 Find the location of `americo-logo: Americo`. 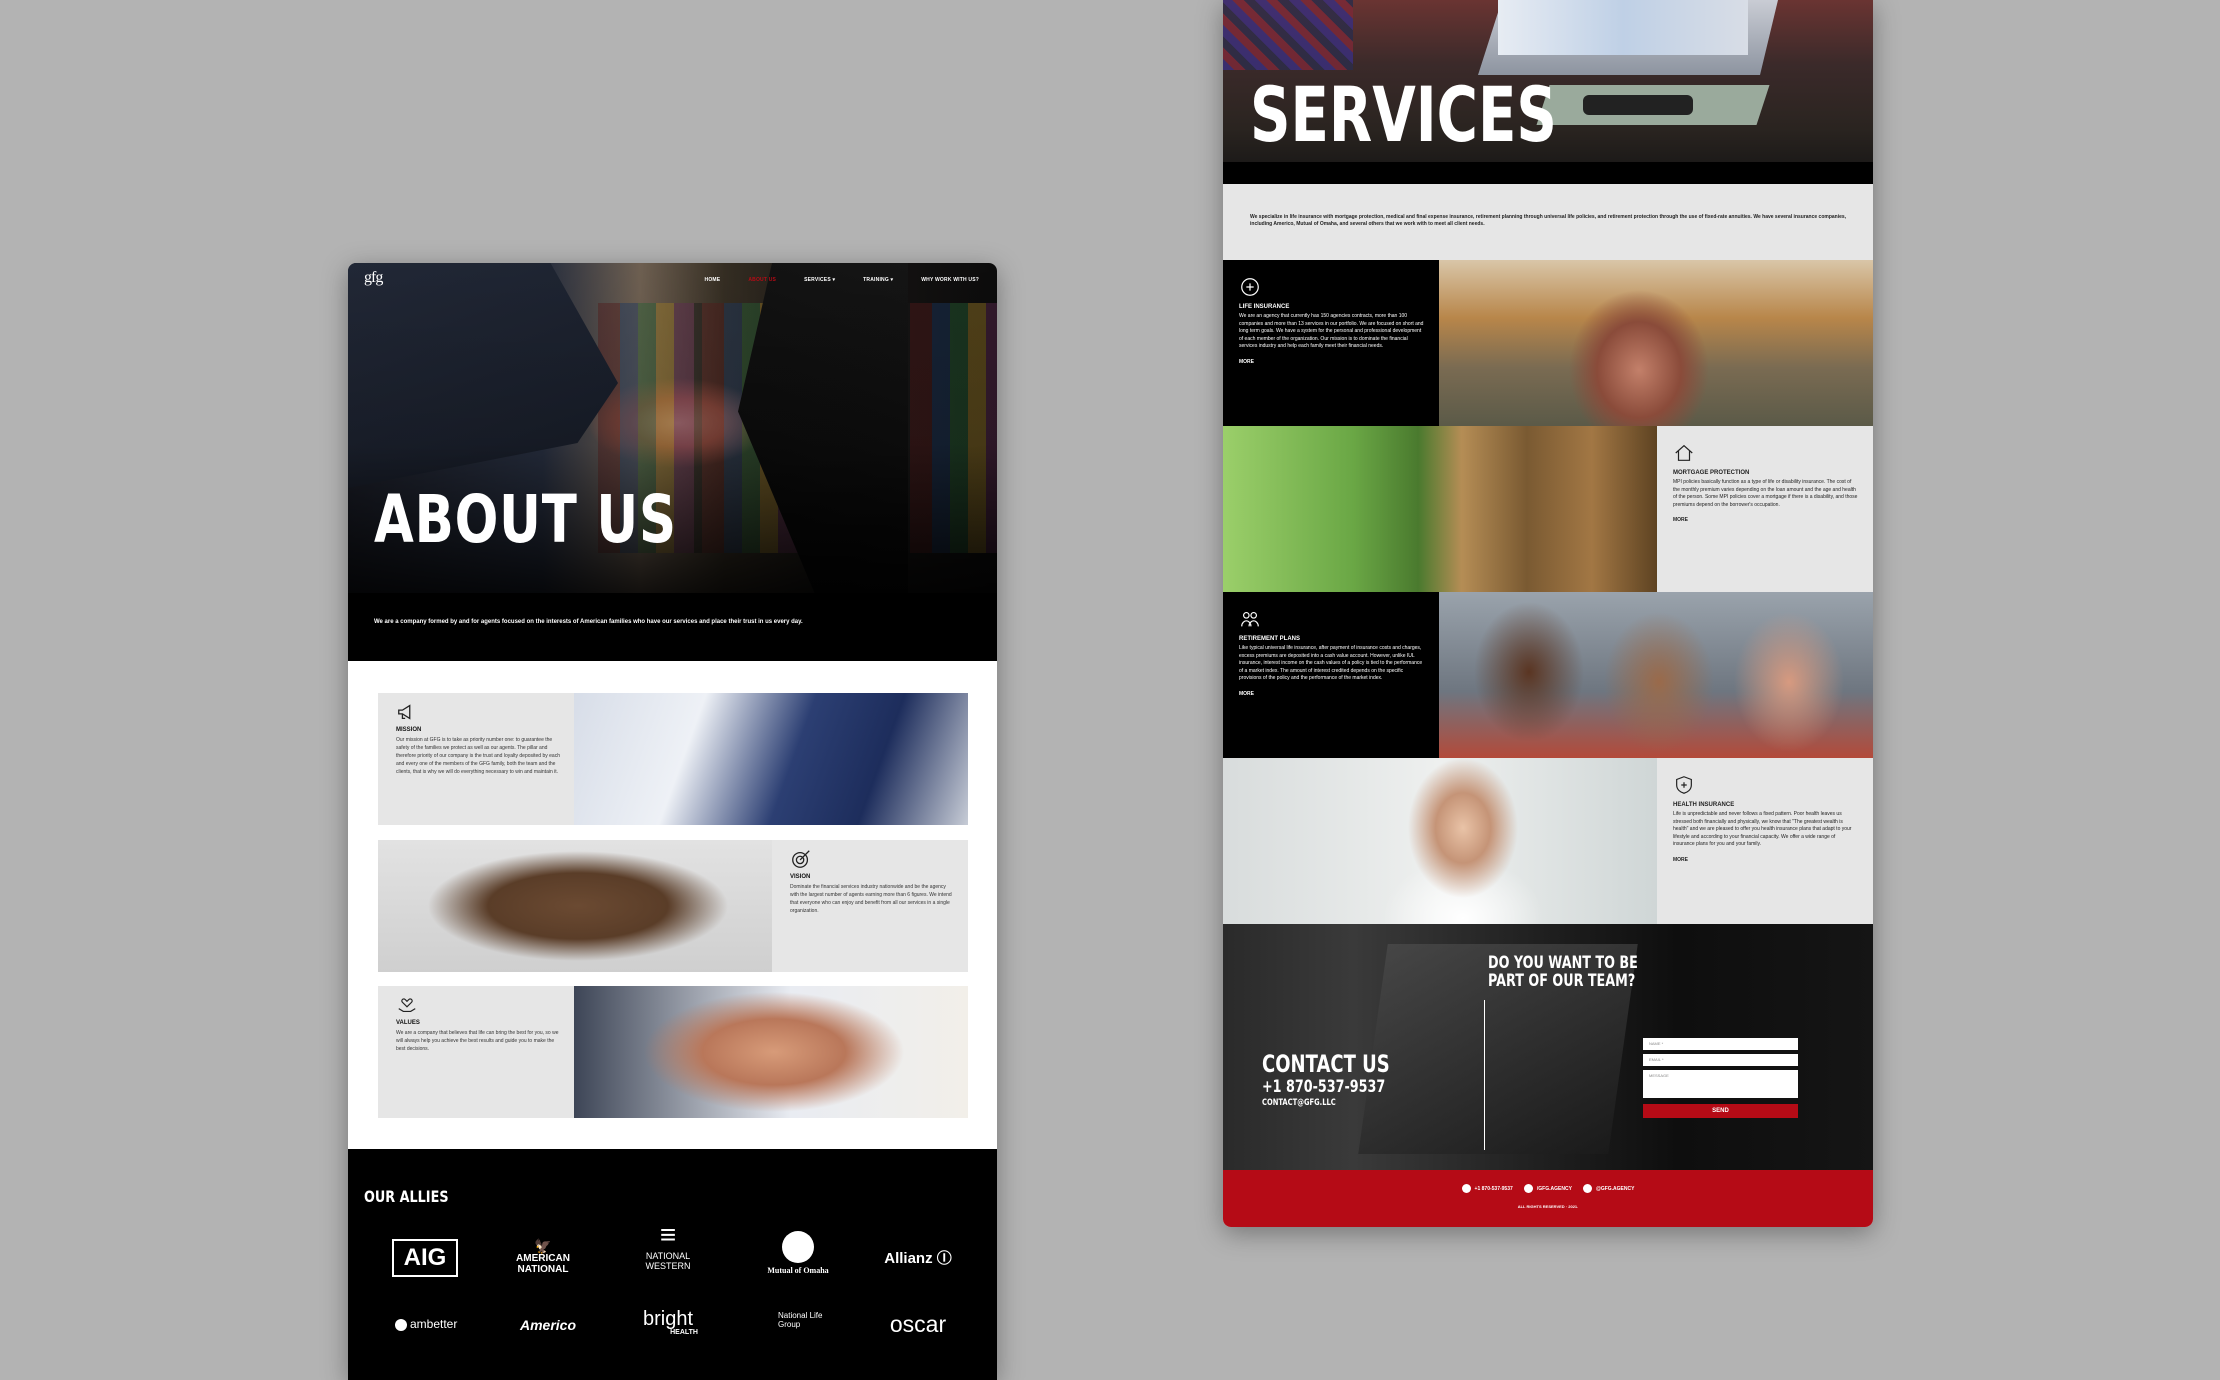

americo-logo: Americo is located at coordinates (548, 1325).